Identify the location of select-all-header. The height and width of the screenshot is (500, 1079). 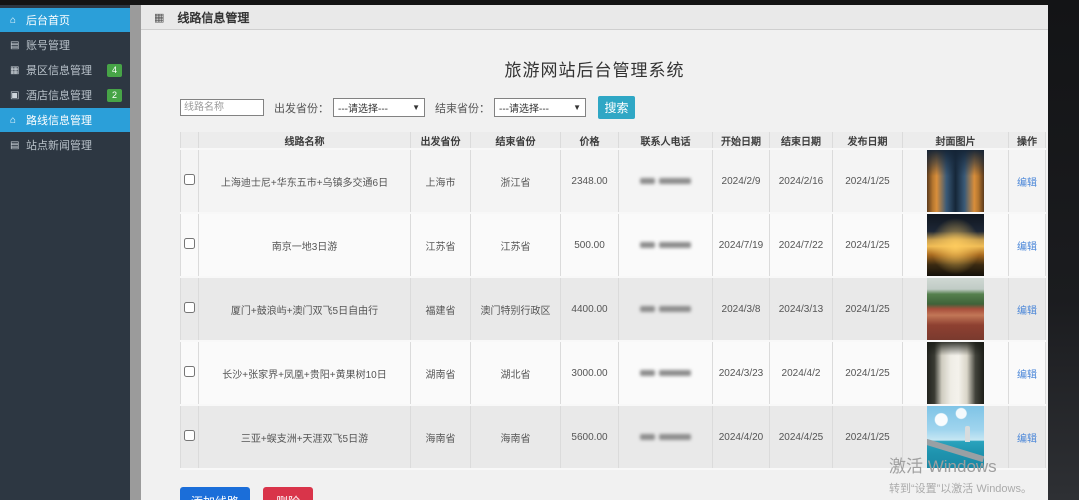
(189, 141).